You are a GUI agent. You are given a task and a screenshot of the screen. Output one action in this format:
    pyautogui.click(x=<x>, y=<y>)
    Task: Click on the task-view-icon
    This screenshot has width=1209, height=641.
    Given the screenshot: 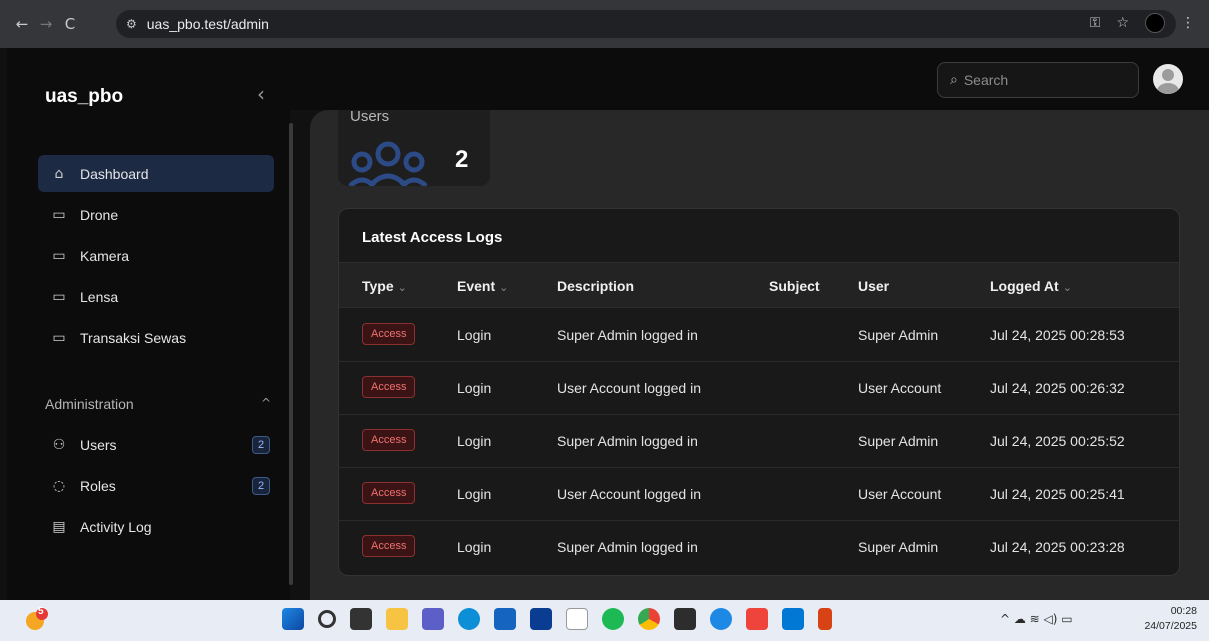 What is the action you would take?
    pyautogui.click(x=361, y=619)
    